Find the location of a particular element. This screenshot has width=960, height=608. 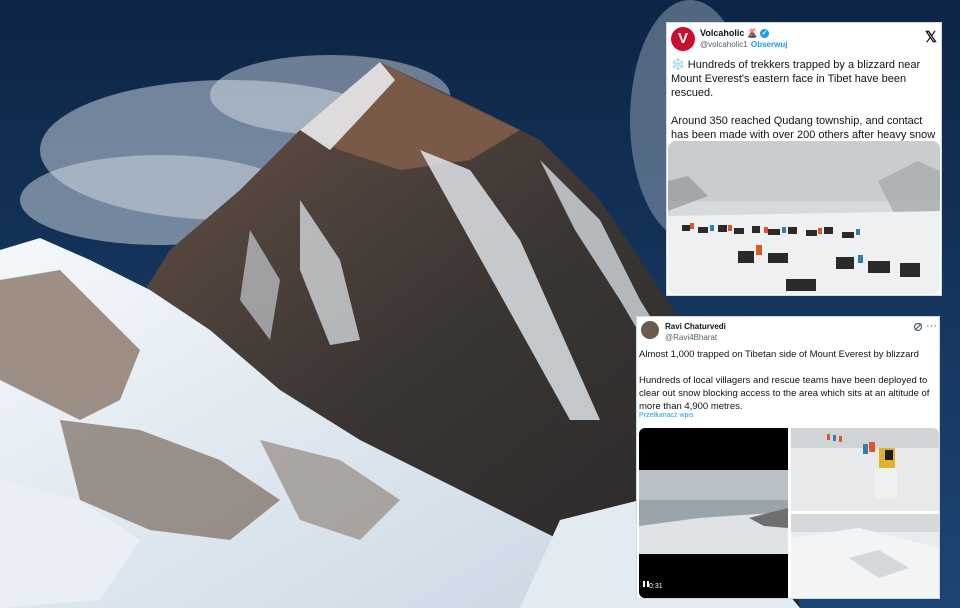

avatar is located at coordinates (650, 330).